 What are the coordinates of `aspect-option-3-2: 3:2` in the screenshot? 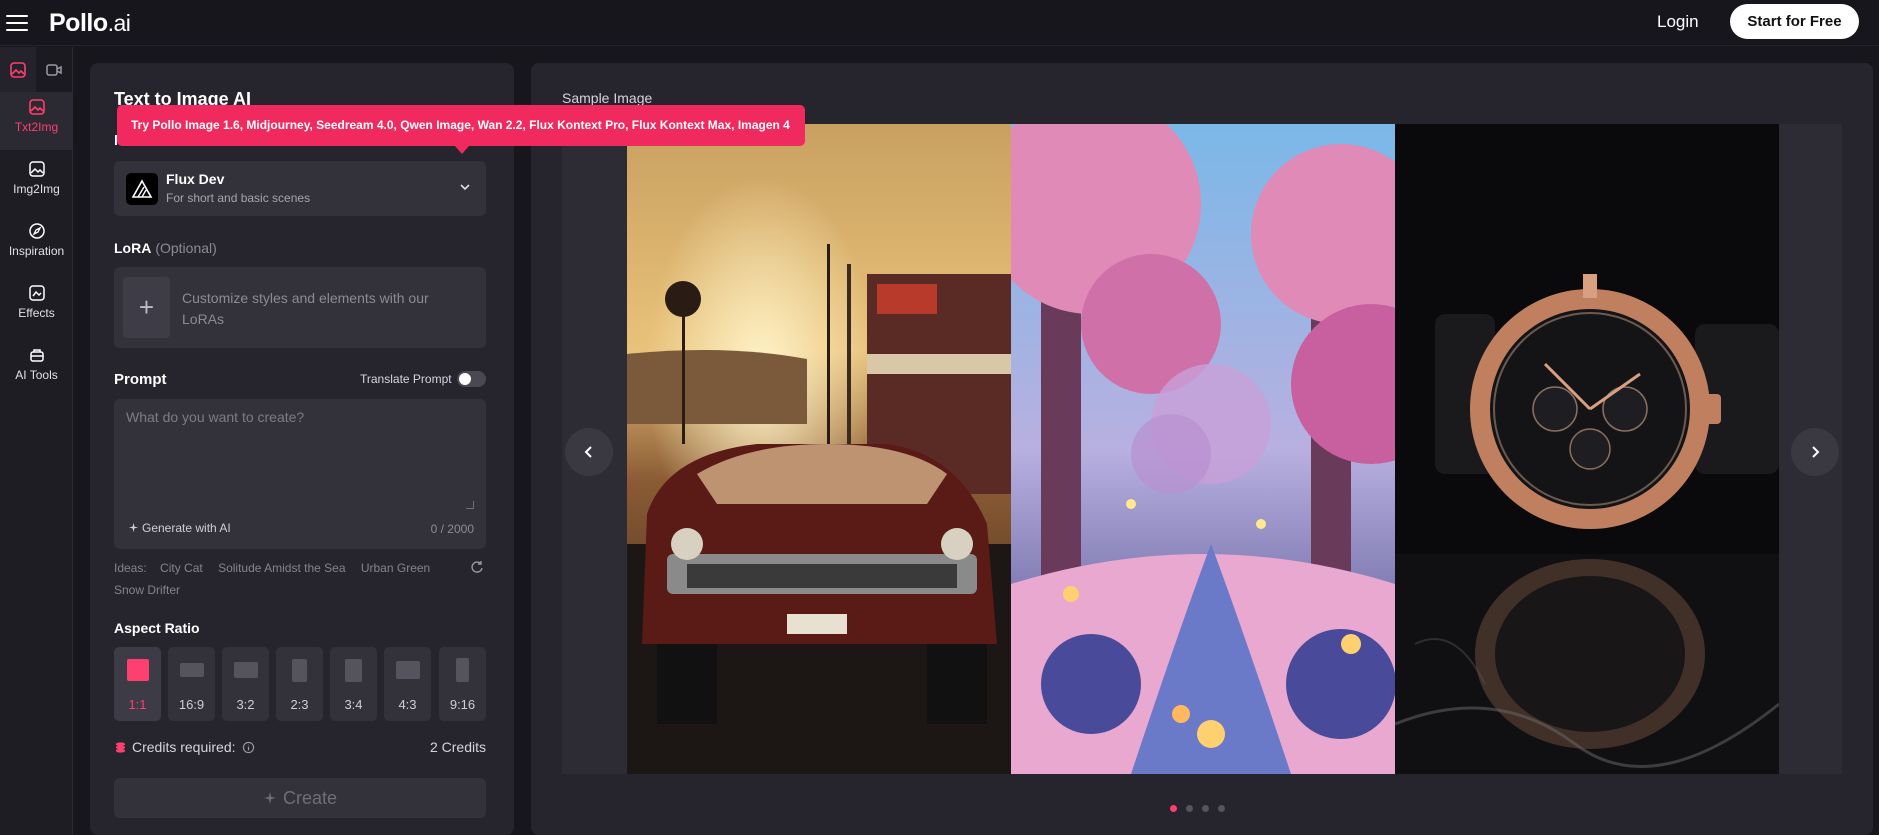 It's located at (245, 684).